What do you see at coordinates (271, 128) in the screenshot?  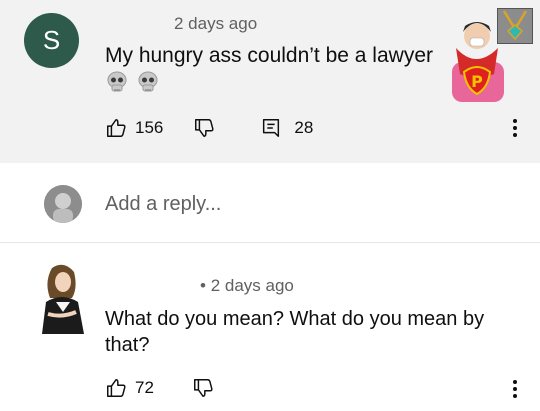 I see `comment-icon` at bounding box center [271, 128].